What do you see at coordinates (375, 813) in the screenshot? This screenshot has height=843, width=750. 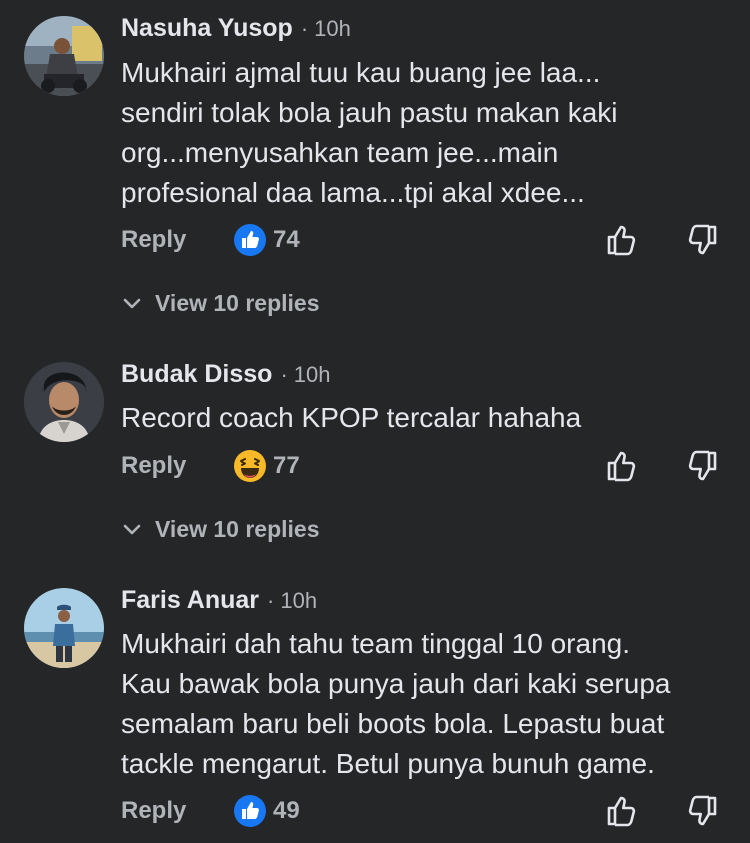 I see `comment-actions: Reply 49` at bounding box center [375, 813].